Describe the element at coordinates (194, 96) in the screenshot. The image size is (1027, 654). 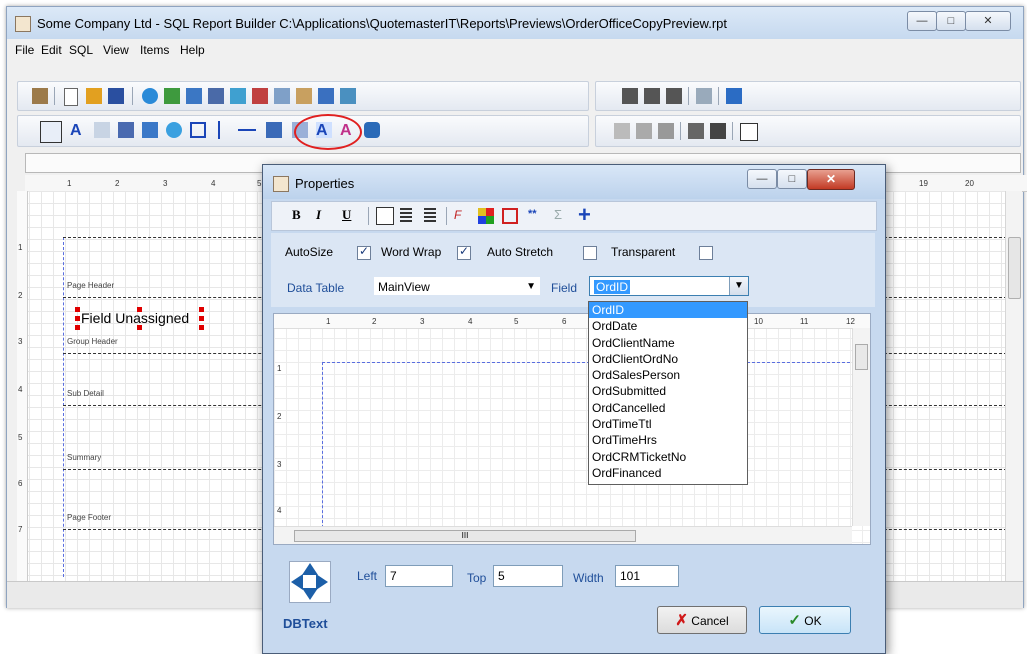
I see `query-icon` at that location.